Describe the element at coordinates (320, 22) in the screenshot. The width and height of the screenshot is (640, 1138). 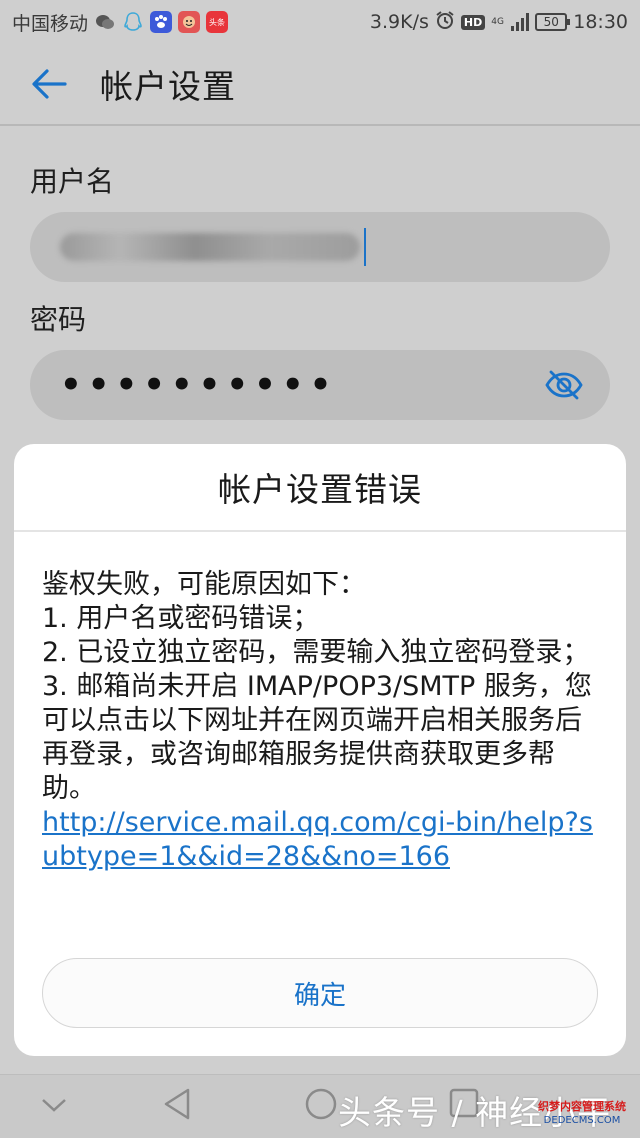
I see `status-bar: 中国移动 头条 3.9K/s HD 4G 50 18:30` at that location.